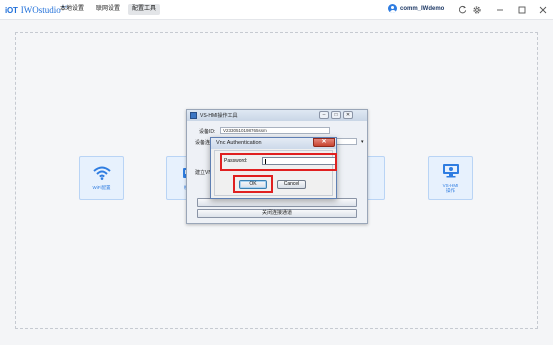  What do you see at coordinates (72, 9) in the screenshot?
I see `menu-local-settings: 本地设置` at bounding box center [72, 9].